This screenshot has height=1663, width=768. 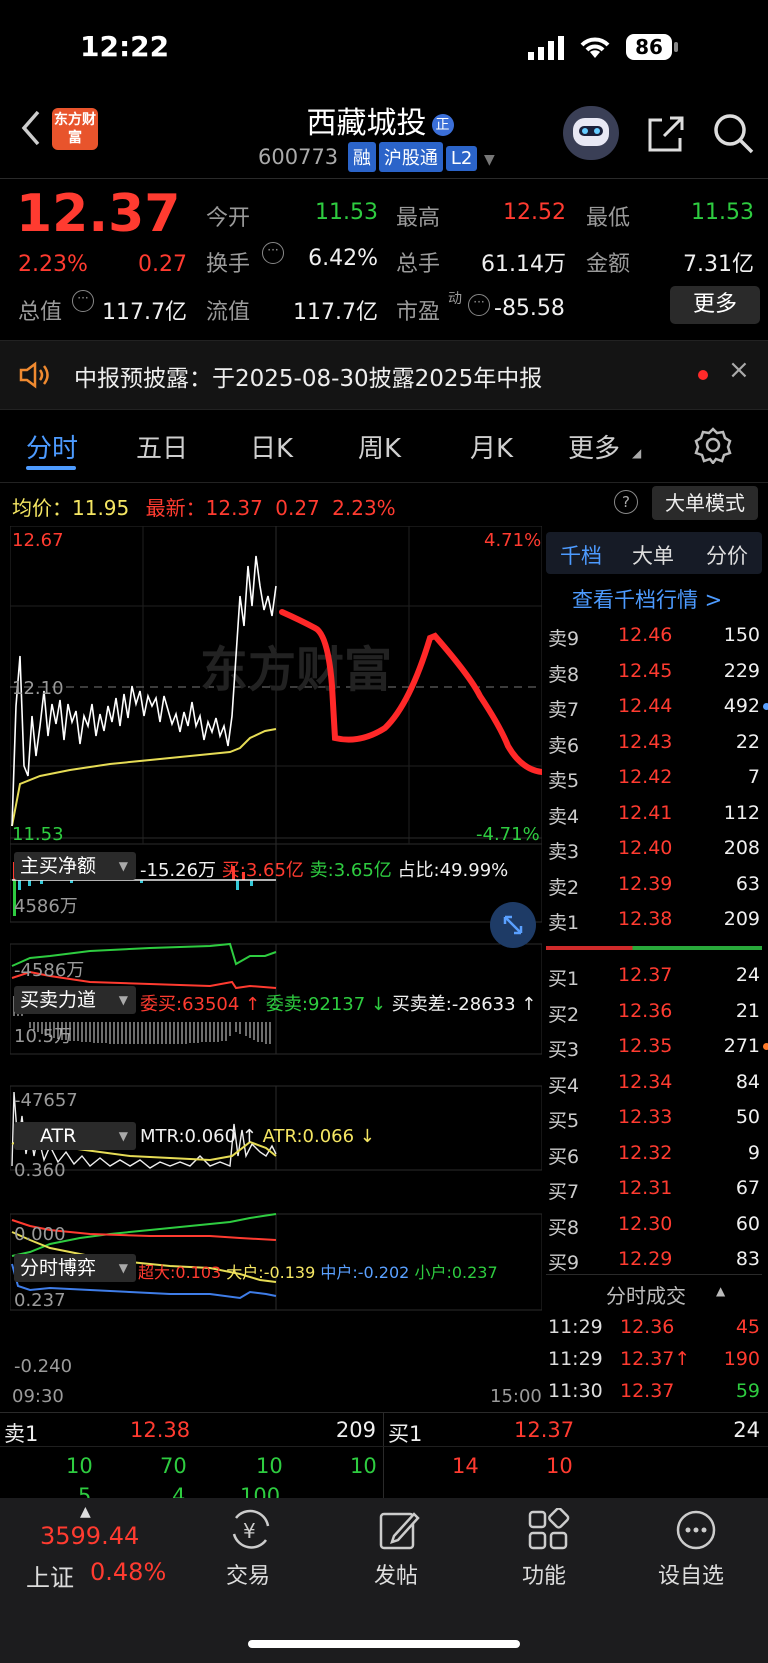 What do you see at coordinates (656, 848) in the screenshot?
I see `sell-level-row: 卖3 12.40 208` at bounding box center [656, 848].